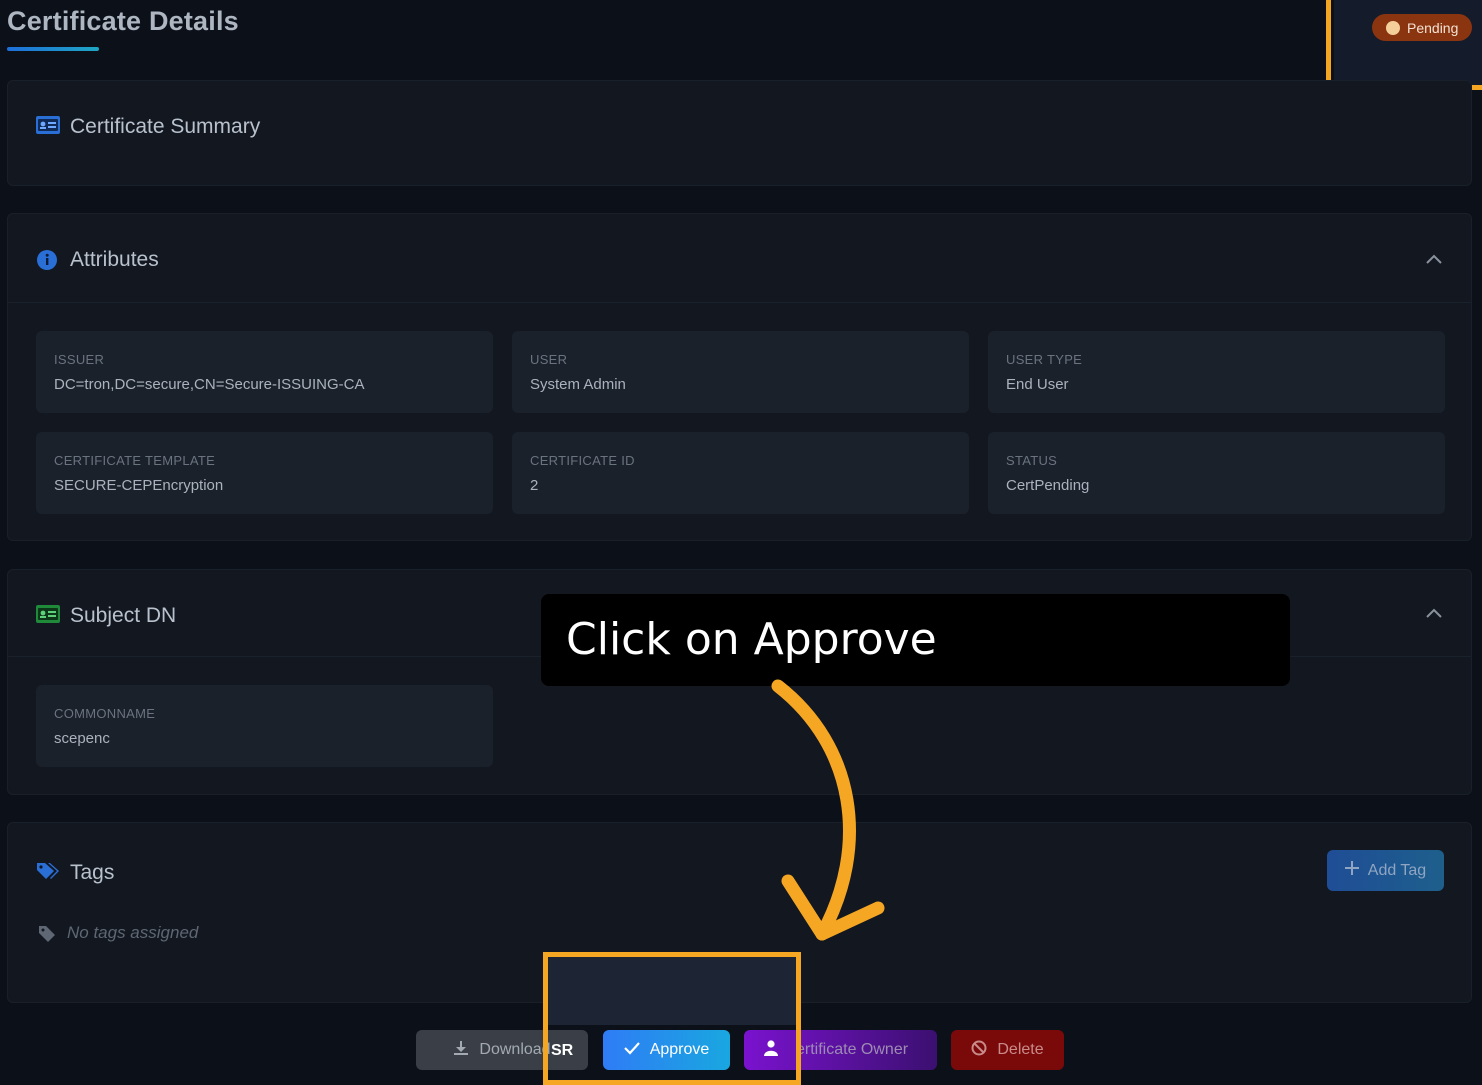 Image resolution: width=1482 pixels, height=1085 pixels. What do you see at coordinates (165, 126) in the screenshot?
I see `certificate-summary-title: Certificate Summary` at bounding box center [165, 126].